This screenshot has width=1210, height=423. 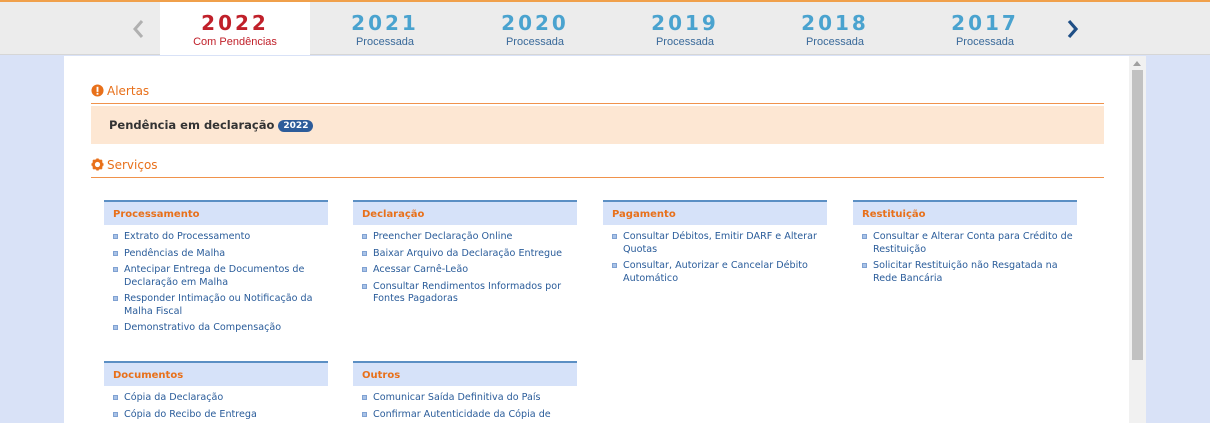 I want to click on previous-year-button, so click(x=138, y=28).